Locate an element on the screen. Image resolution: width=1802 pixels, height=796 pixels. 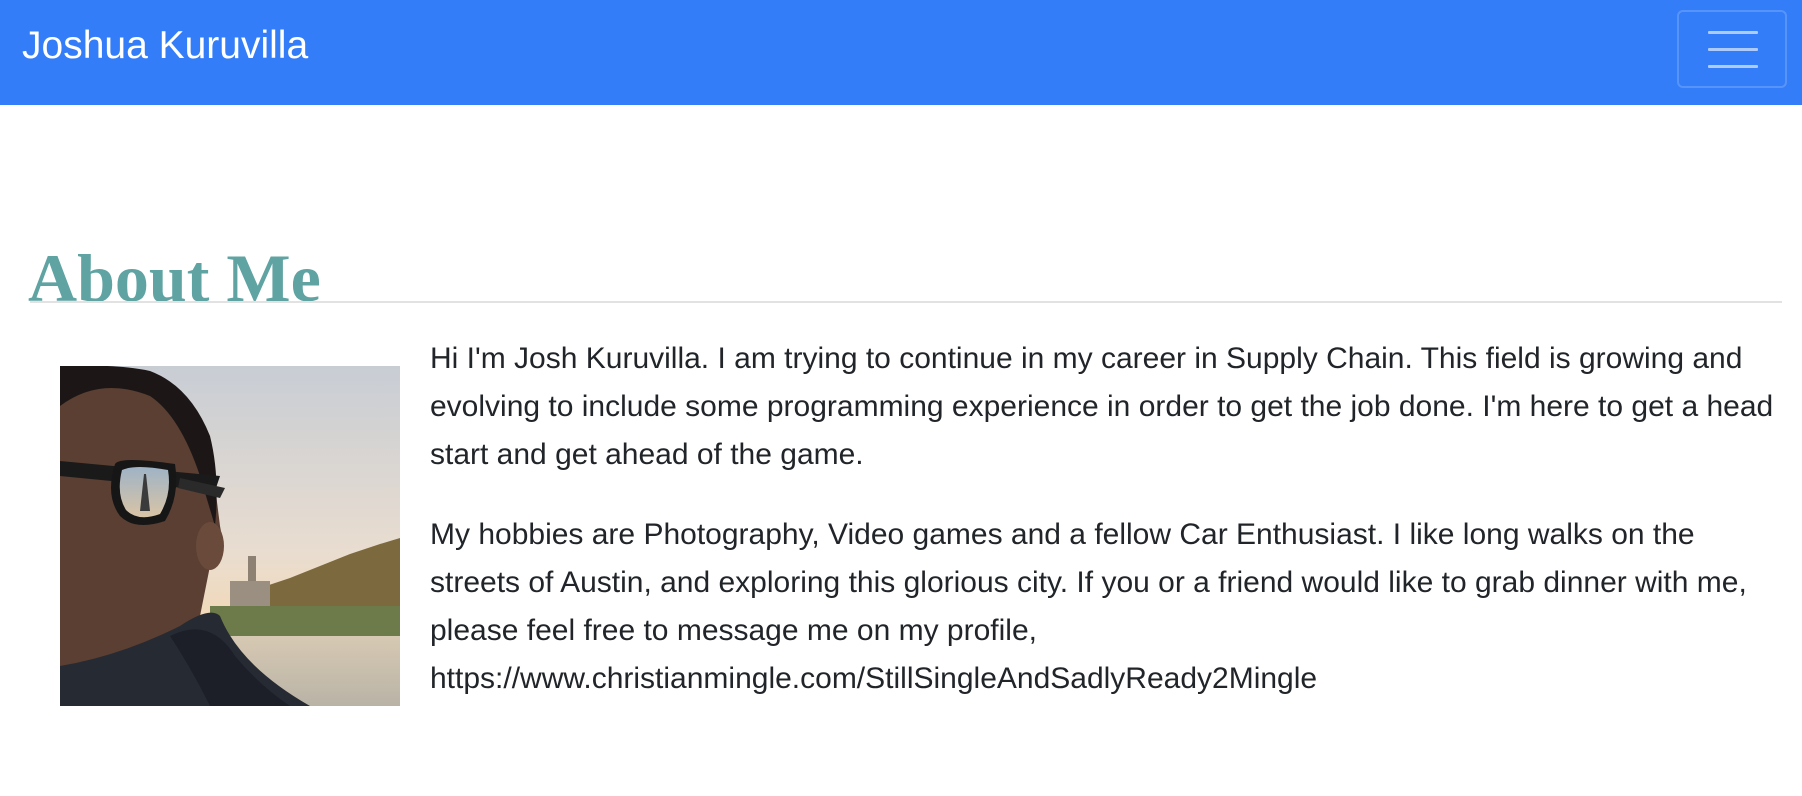
hamburger-menu-icon is located at coordinates (1733, 50).